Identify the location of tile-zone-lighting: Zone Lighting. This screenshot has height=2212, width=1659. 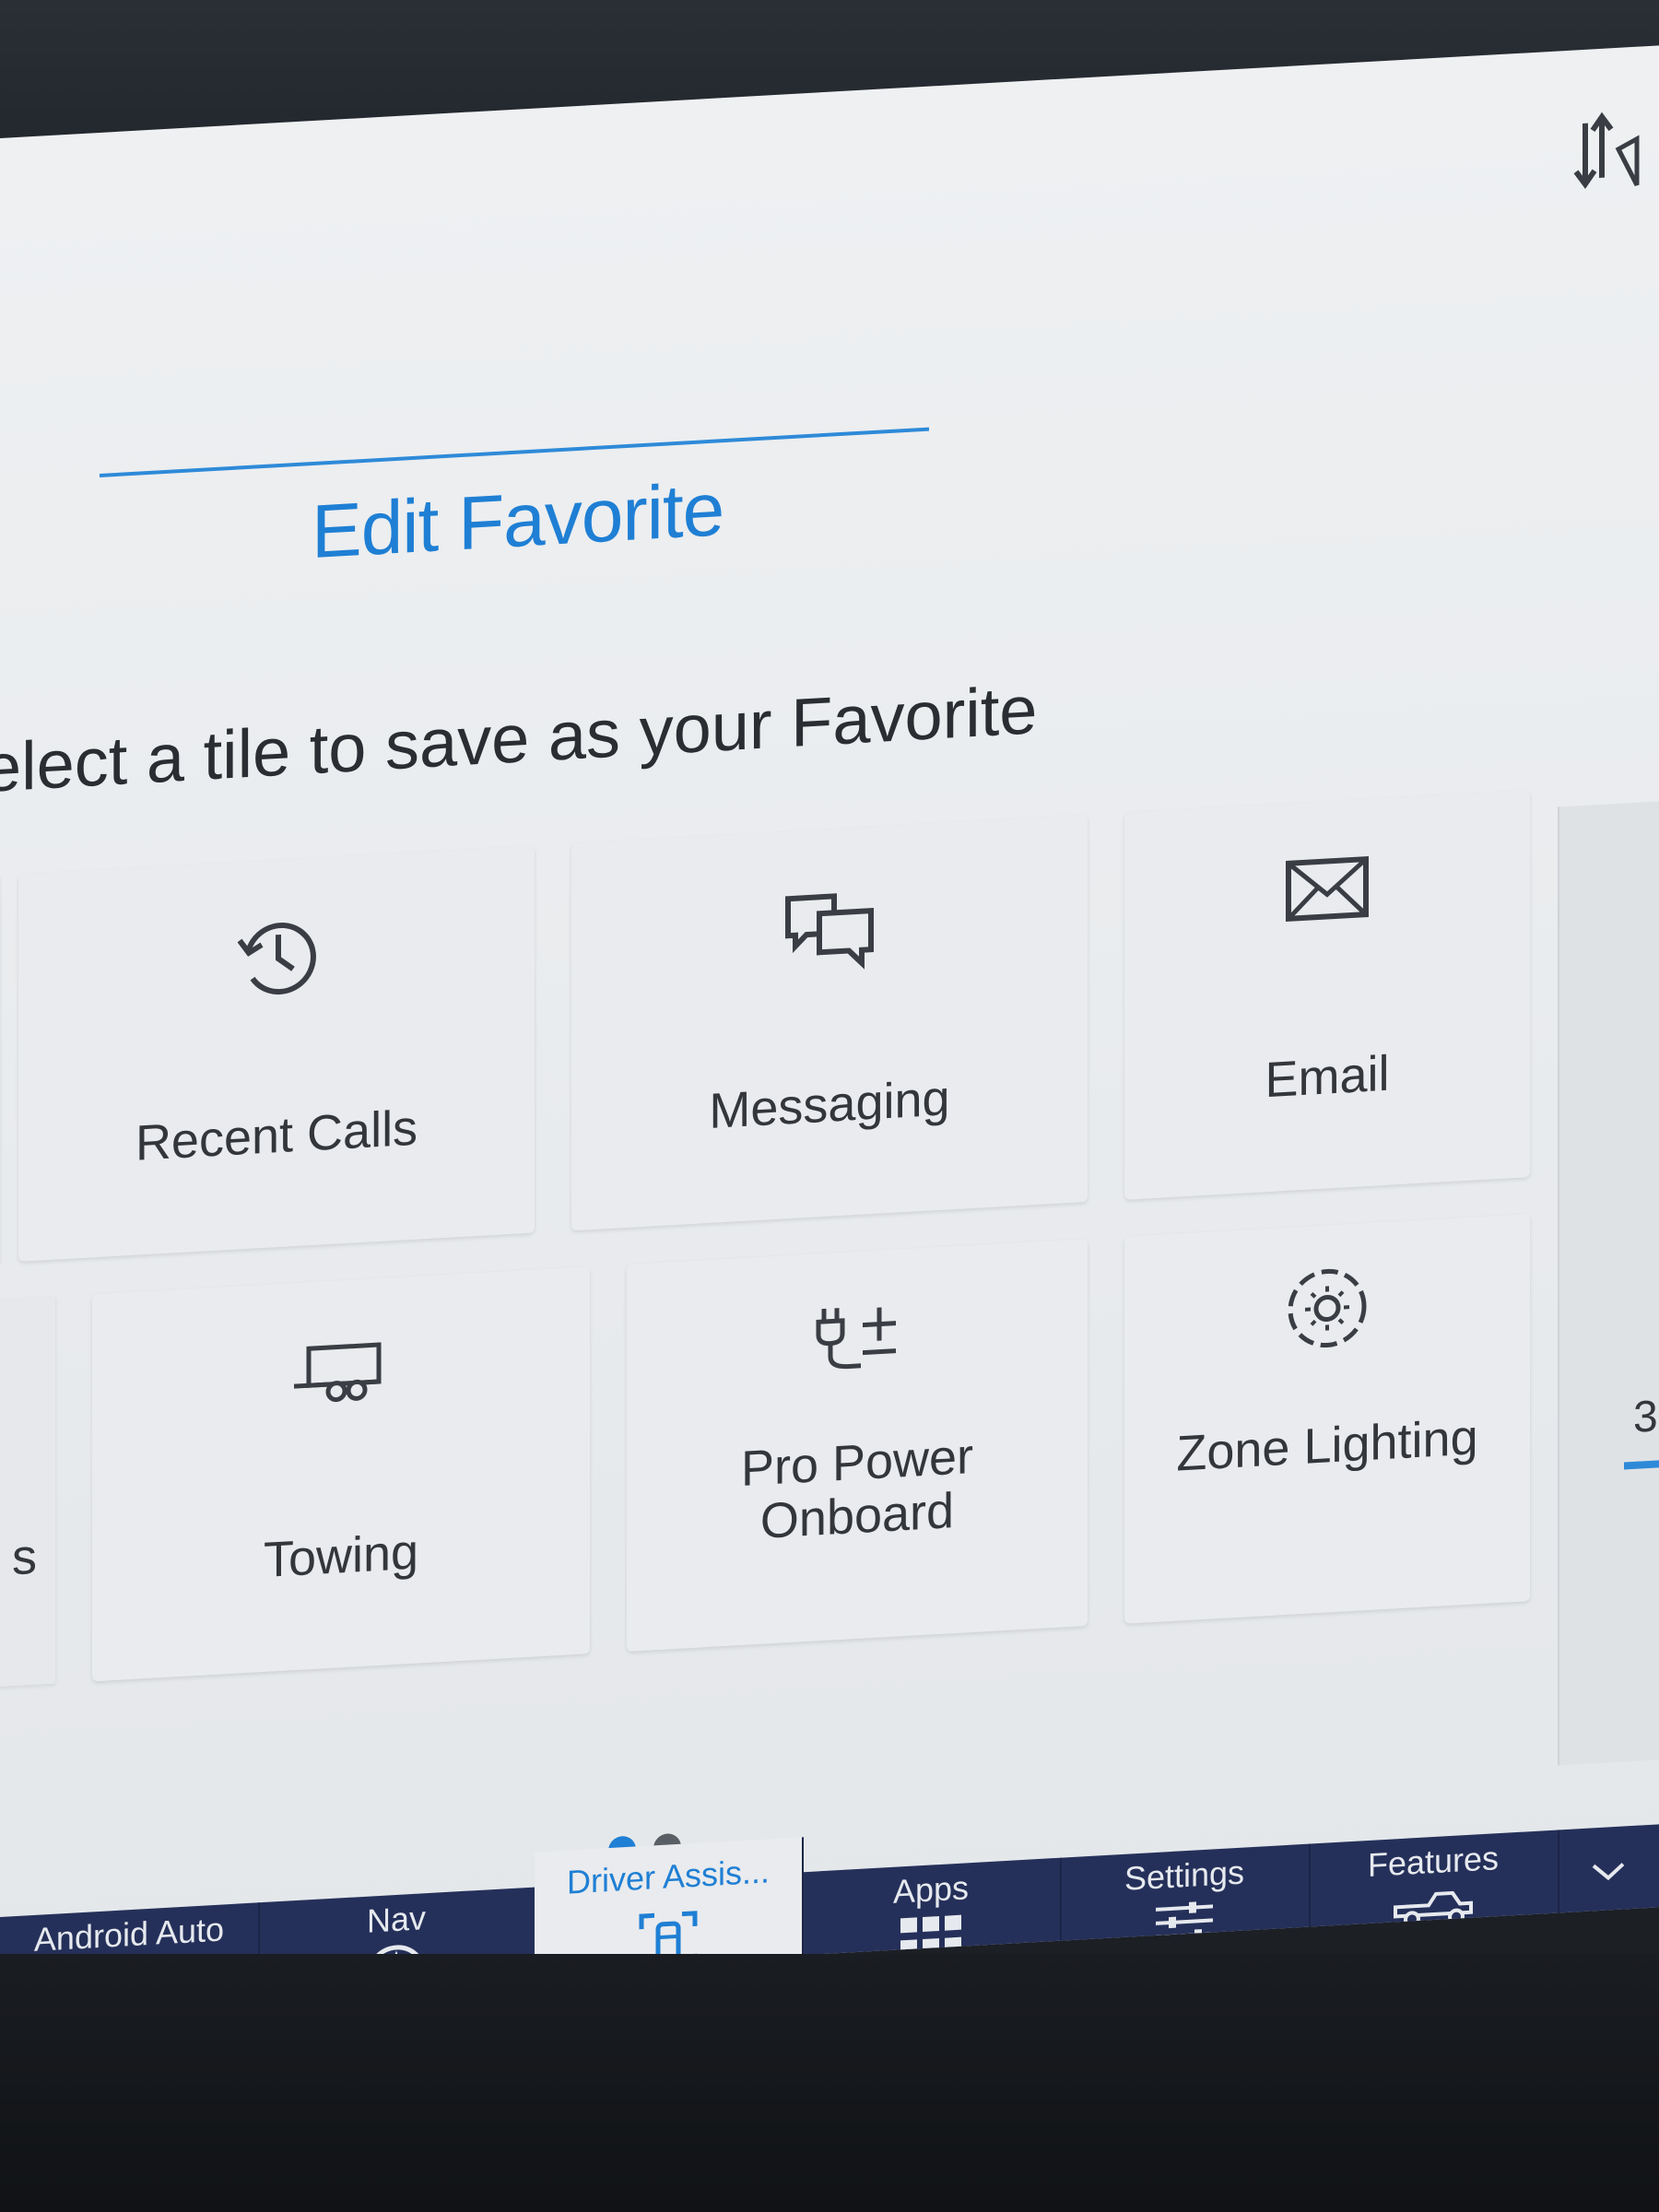
(1327, 1419).